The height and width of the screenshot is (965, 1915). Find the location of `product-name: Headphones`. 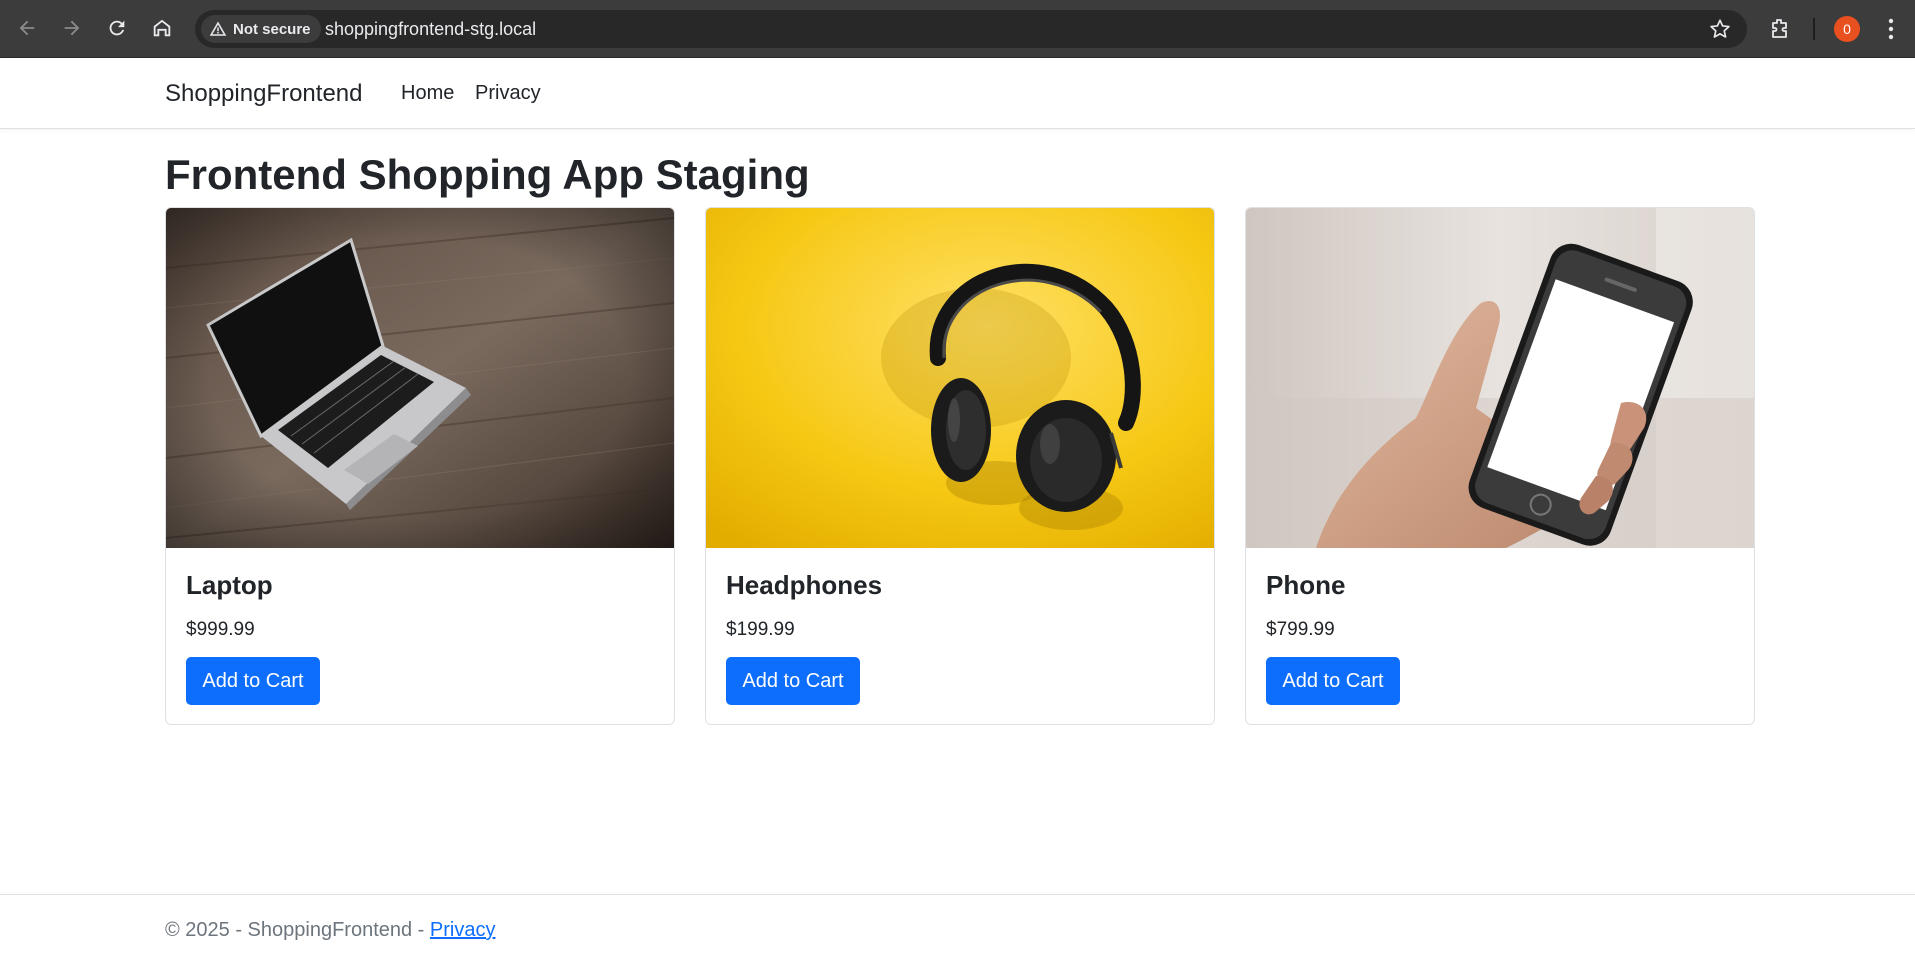

product-name: Headphones is located at coordinates (804, 585).